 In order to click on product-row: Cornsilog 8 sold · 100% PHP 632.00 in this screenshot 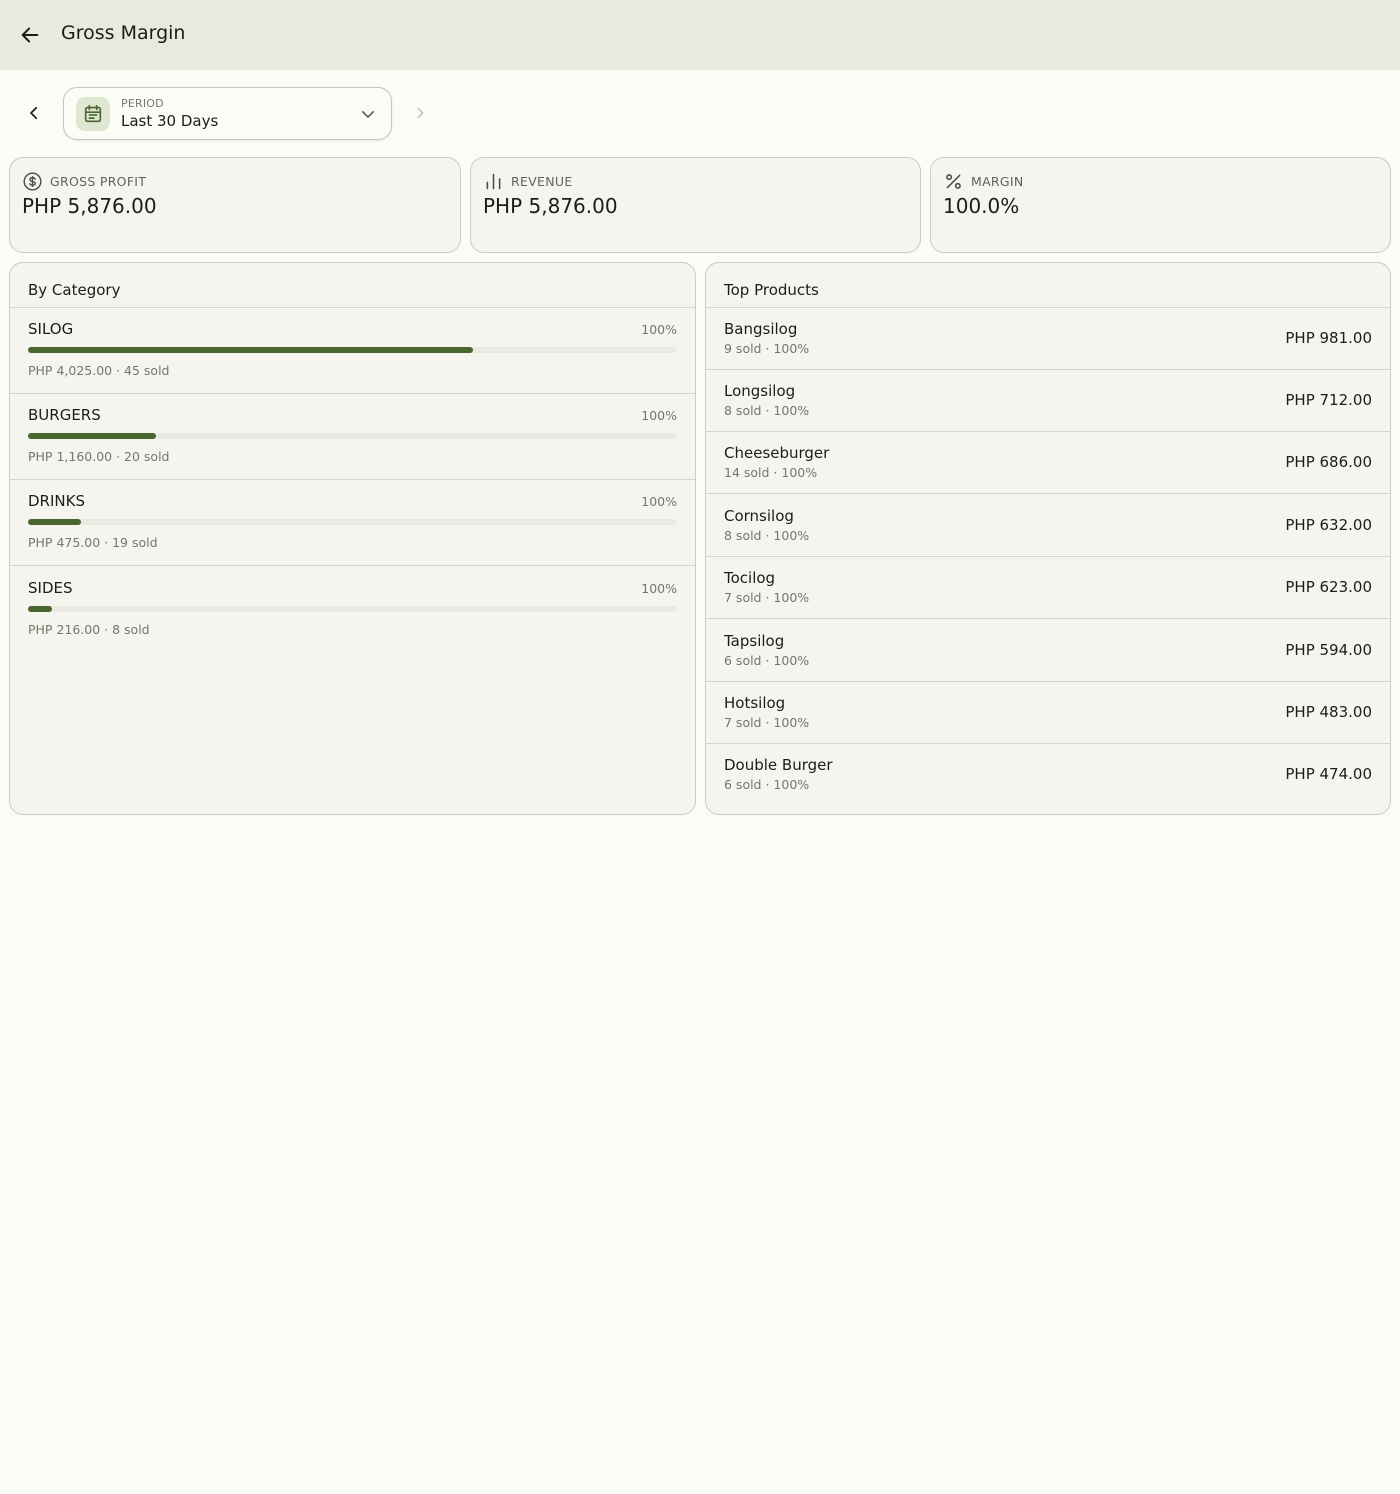, I will do `click(1048, 526)`.